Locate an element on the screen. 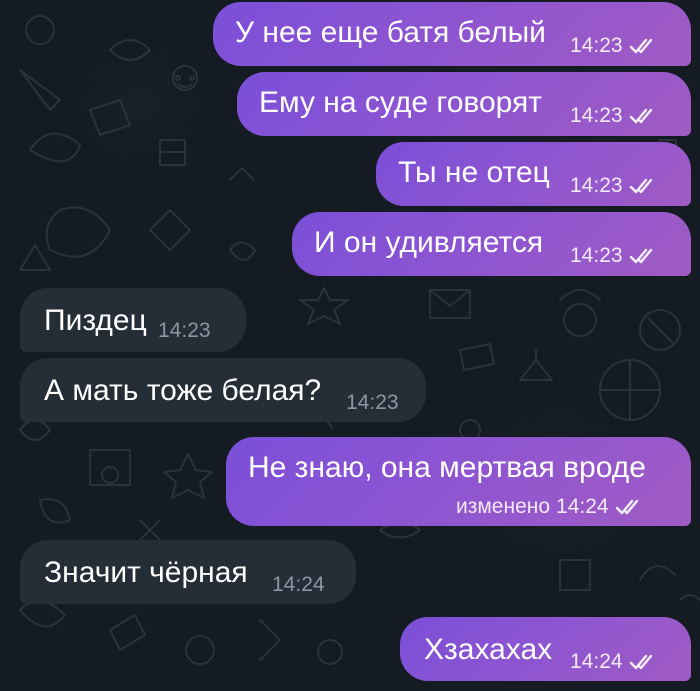  message-bubble-outgoing: Ему на суде говорят 14:23 is located at coordinates (464, 104).